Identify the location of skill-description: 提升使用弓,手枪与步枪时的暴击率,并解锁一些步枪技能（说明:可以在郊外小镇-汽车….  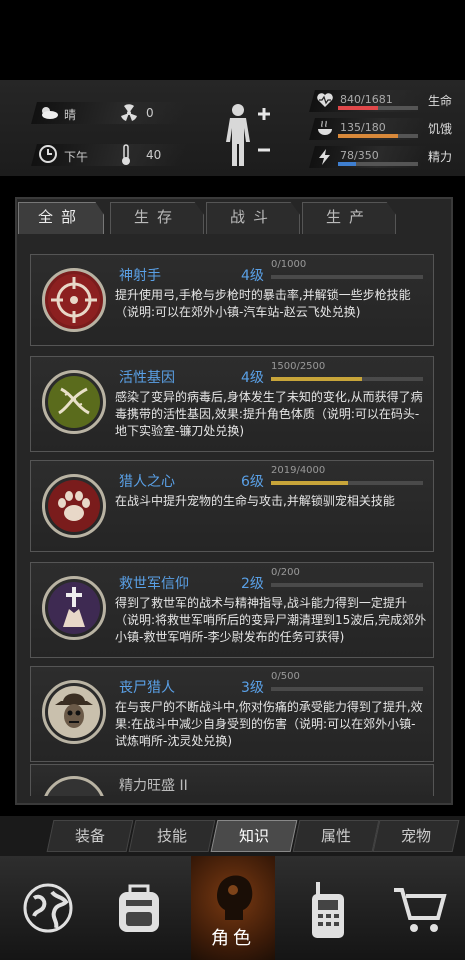
(263, 303).